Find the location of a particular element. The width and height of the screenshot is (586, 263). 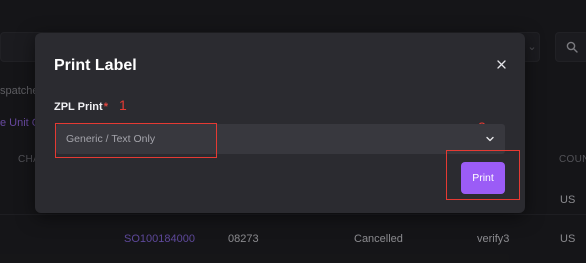

chevron-down-icon is located at coordinates (490, 139).